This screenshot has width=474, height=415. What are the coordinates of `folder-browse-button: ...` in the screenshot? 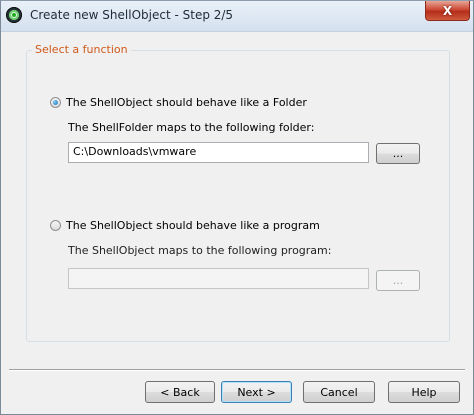 It's located at (398, 153).